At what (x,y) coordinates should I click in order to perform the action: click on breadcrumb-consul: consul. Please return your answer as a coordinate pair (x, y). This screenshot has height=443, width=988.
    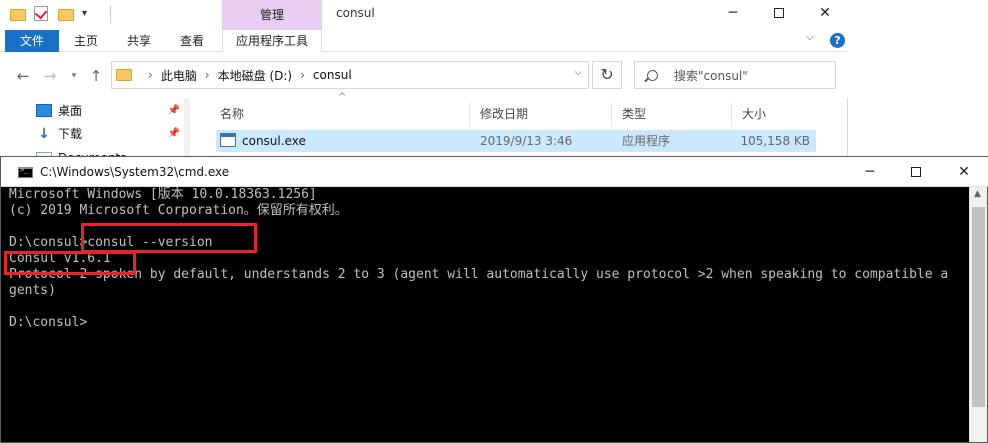
    Looking at the image, I should click on (332, 75).